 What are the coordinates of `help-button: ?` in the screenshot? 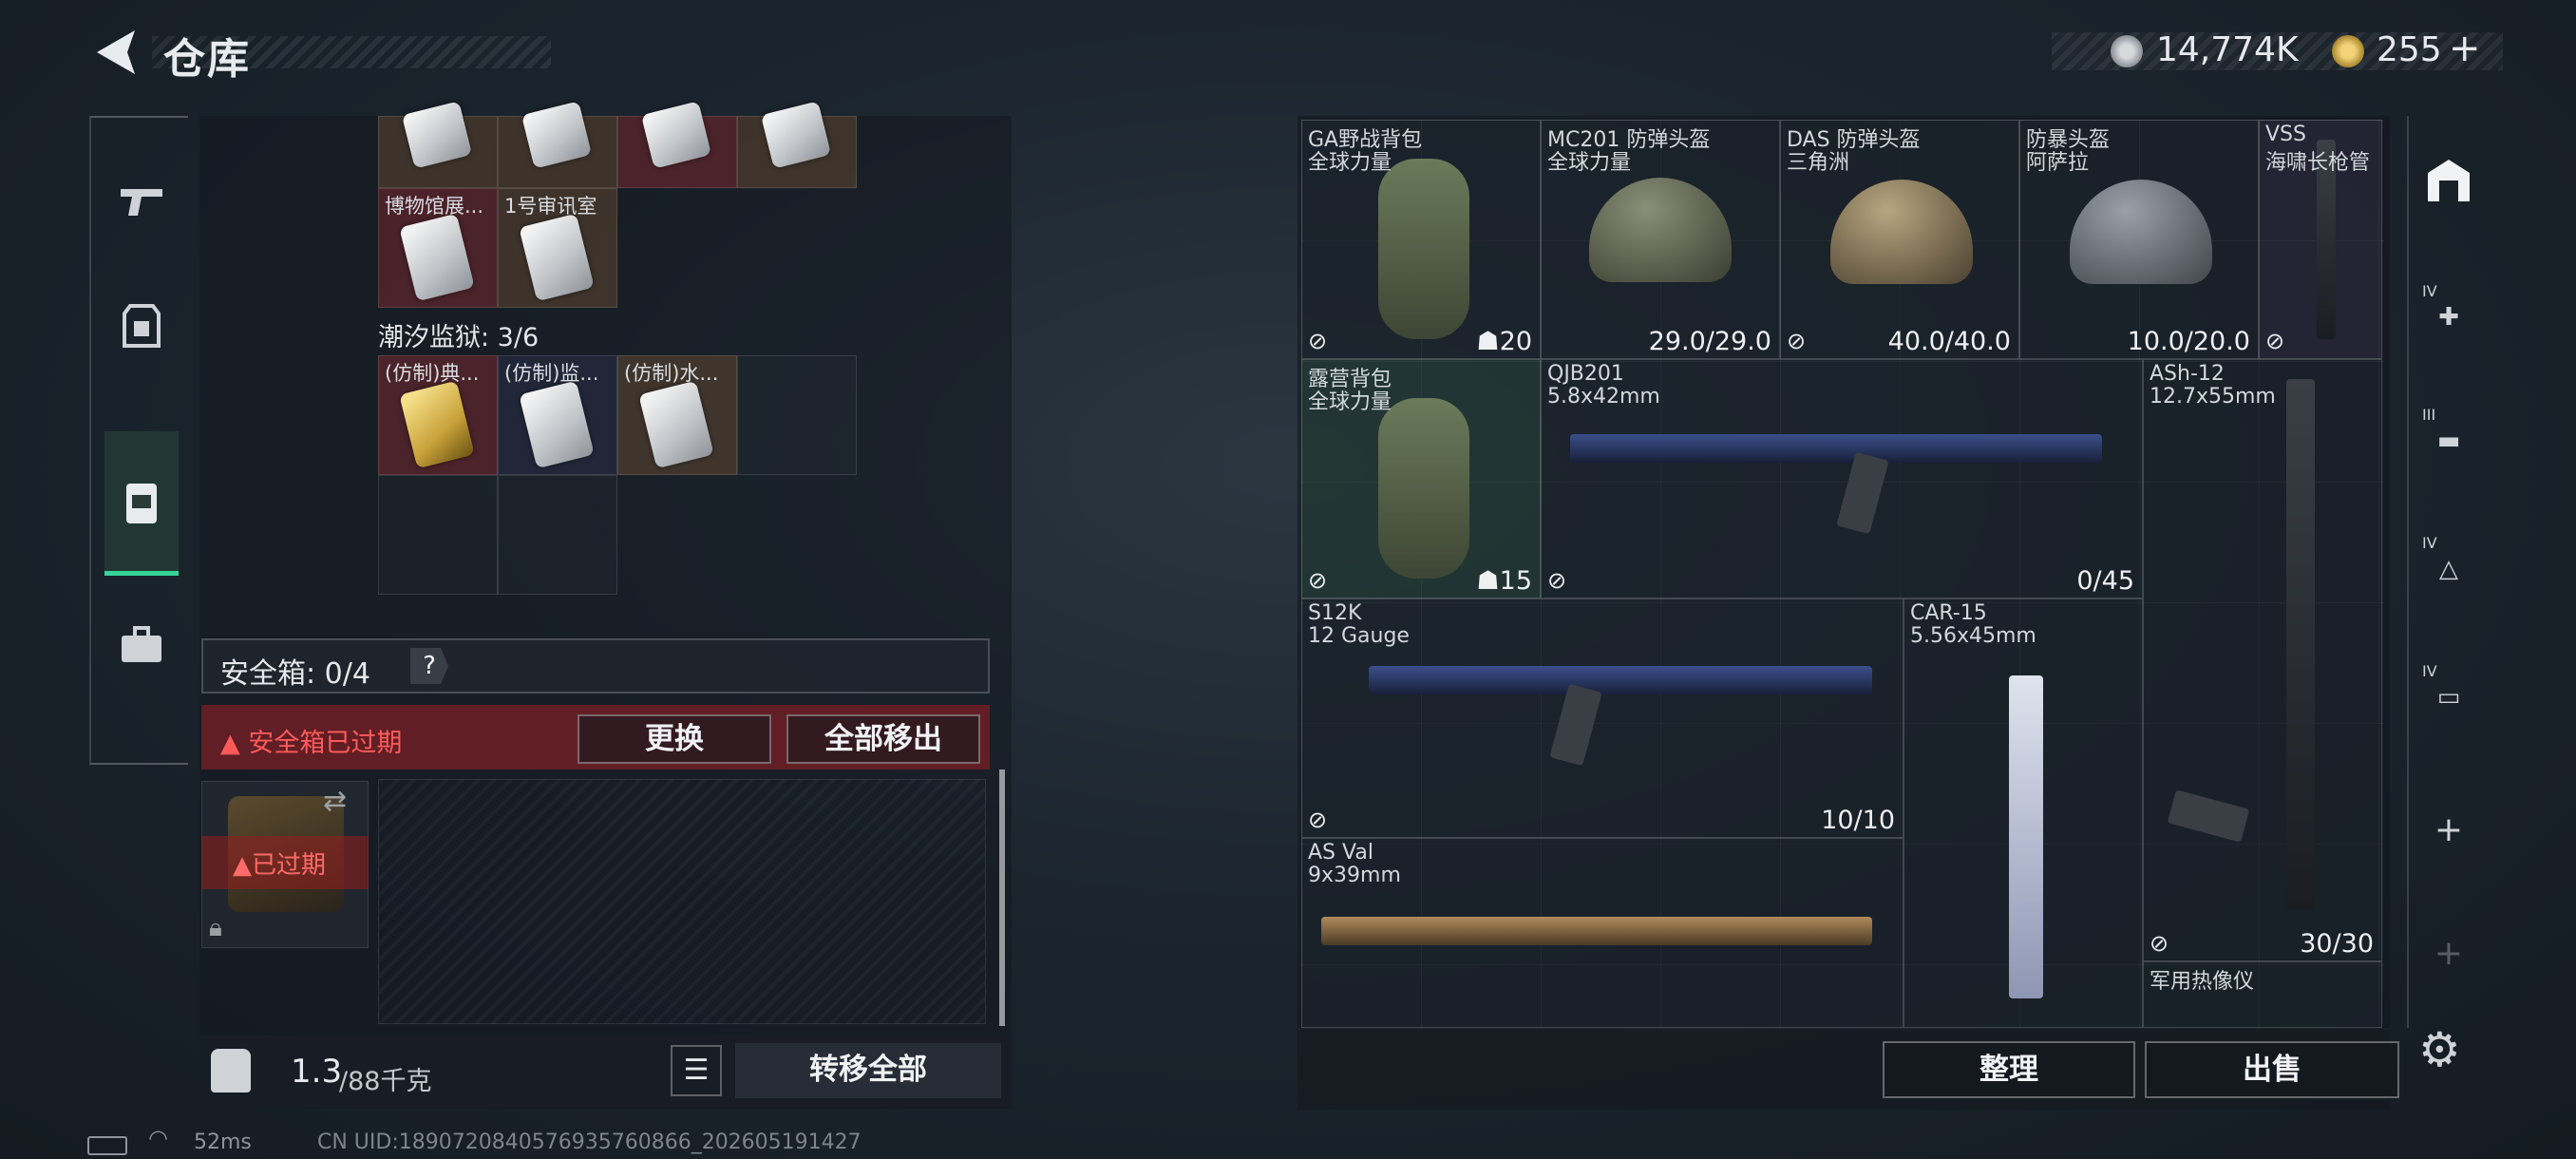 It's located at (429, 666).